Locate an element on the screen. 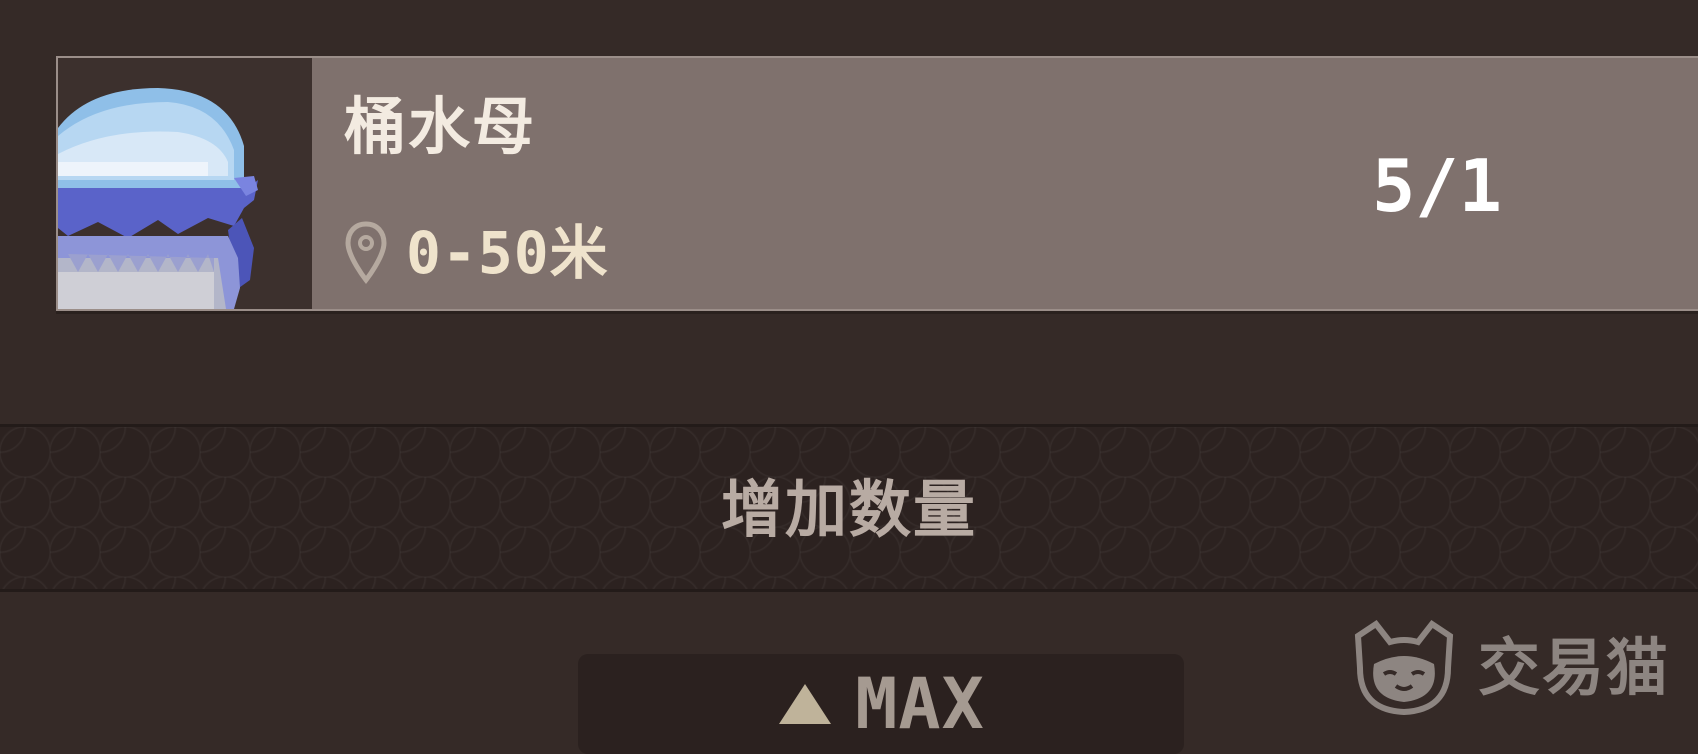  watermark: 交易猫 is located at coordinates (1507, 668).